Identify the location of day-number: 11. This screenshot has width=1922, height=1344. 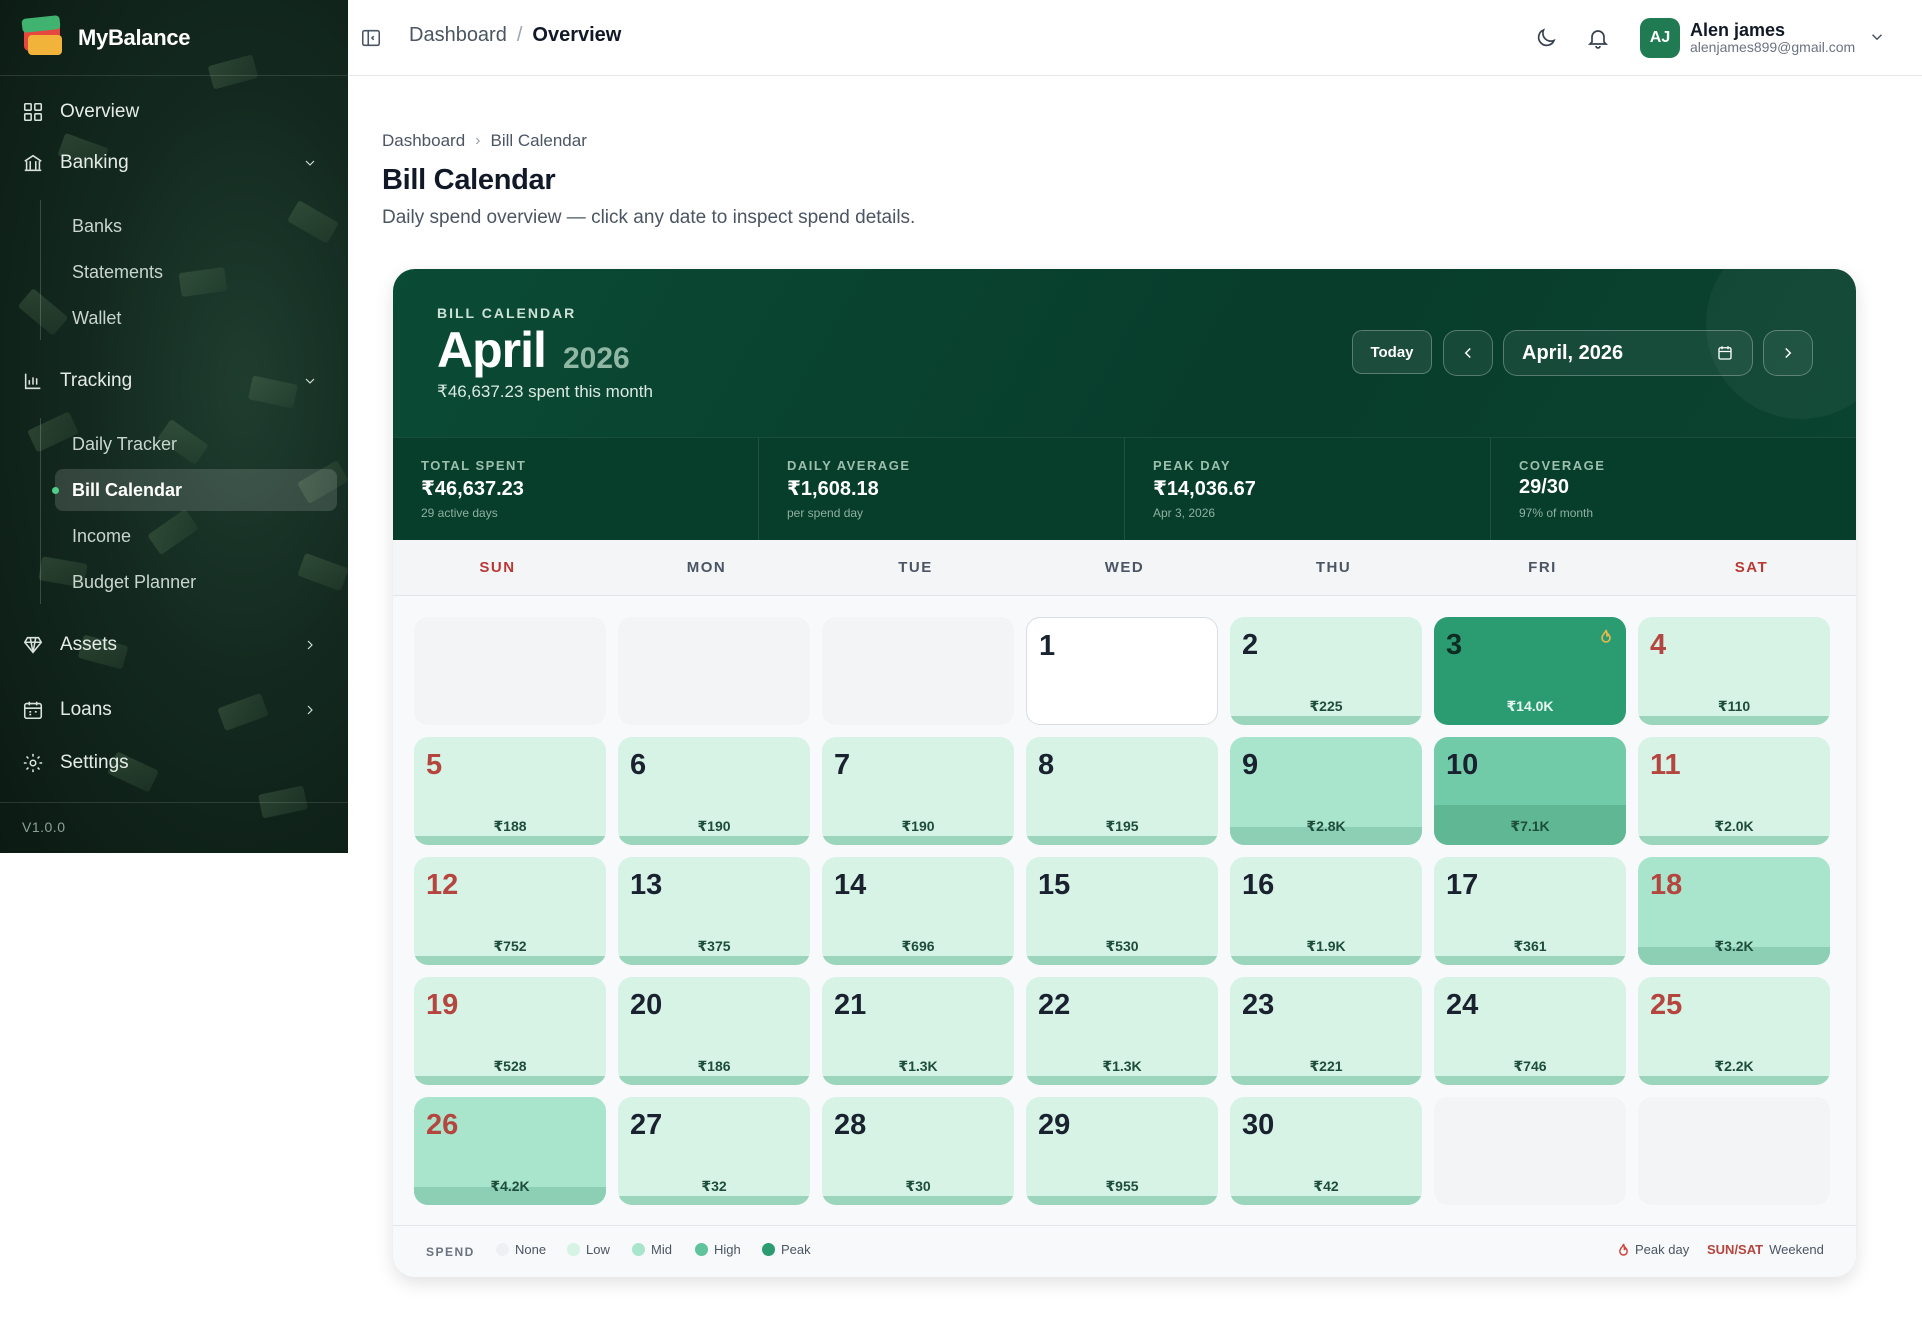
(1665, 765).